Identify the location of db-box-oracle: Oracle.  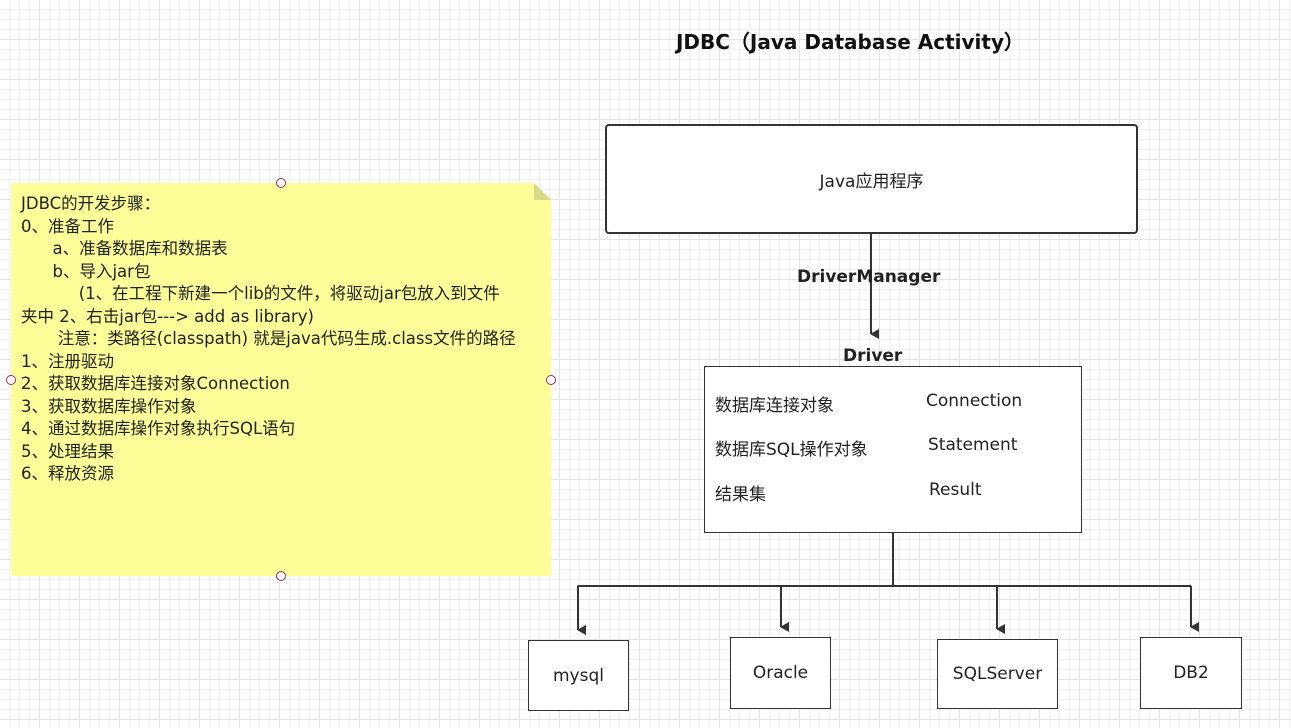
(780, 673).